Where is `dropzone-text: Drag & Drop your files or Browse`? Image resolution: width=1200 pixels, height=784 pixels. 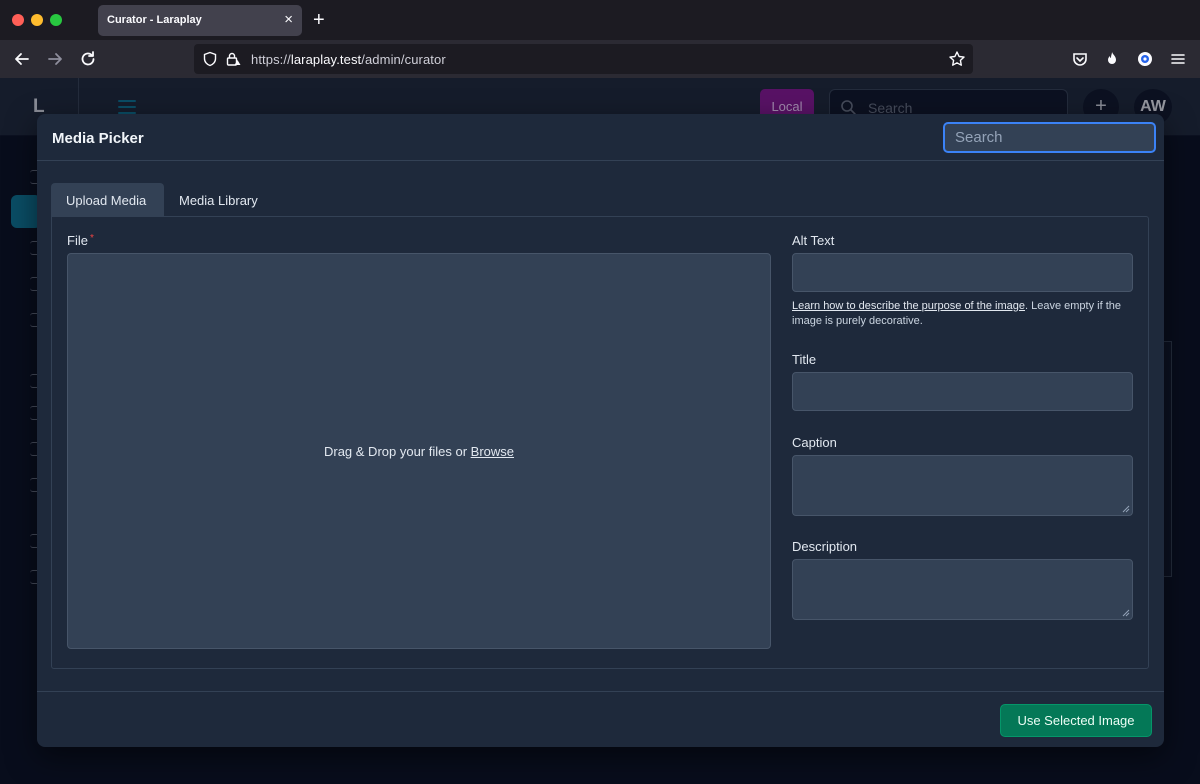 dropzone-text: Drag & Drop your files or Browse is located at coordinates (419, 451).